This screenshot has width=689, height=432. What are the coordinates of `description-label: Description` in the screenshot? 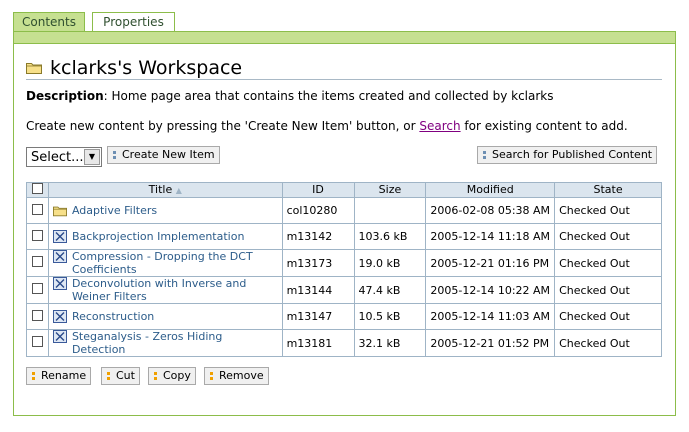 It's located at (65, 96).